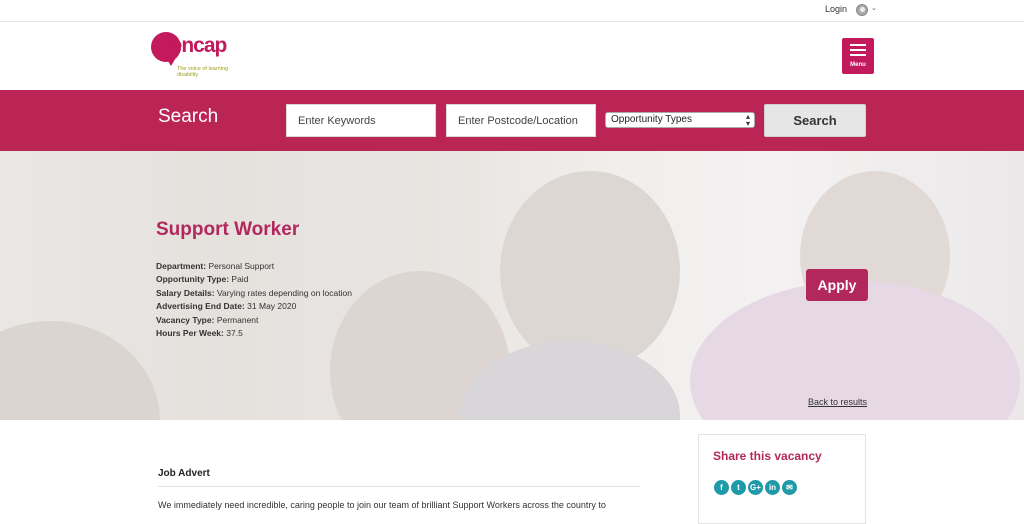  I want to click on divider, so click(399, 486).